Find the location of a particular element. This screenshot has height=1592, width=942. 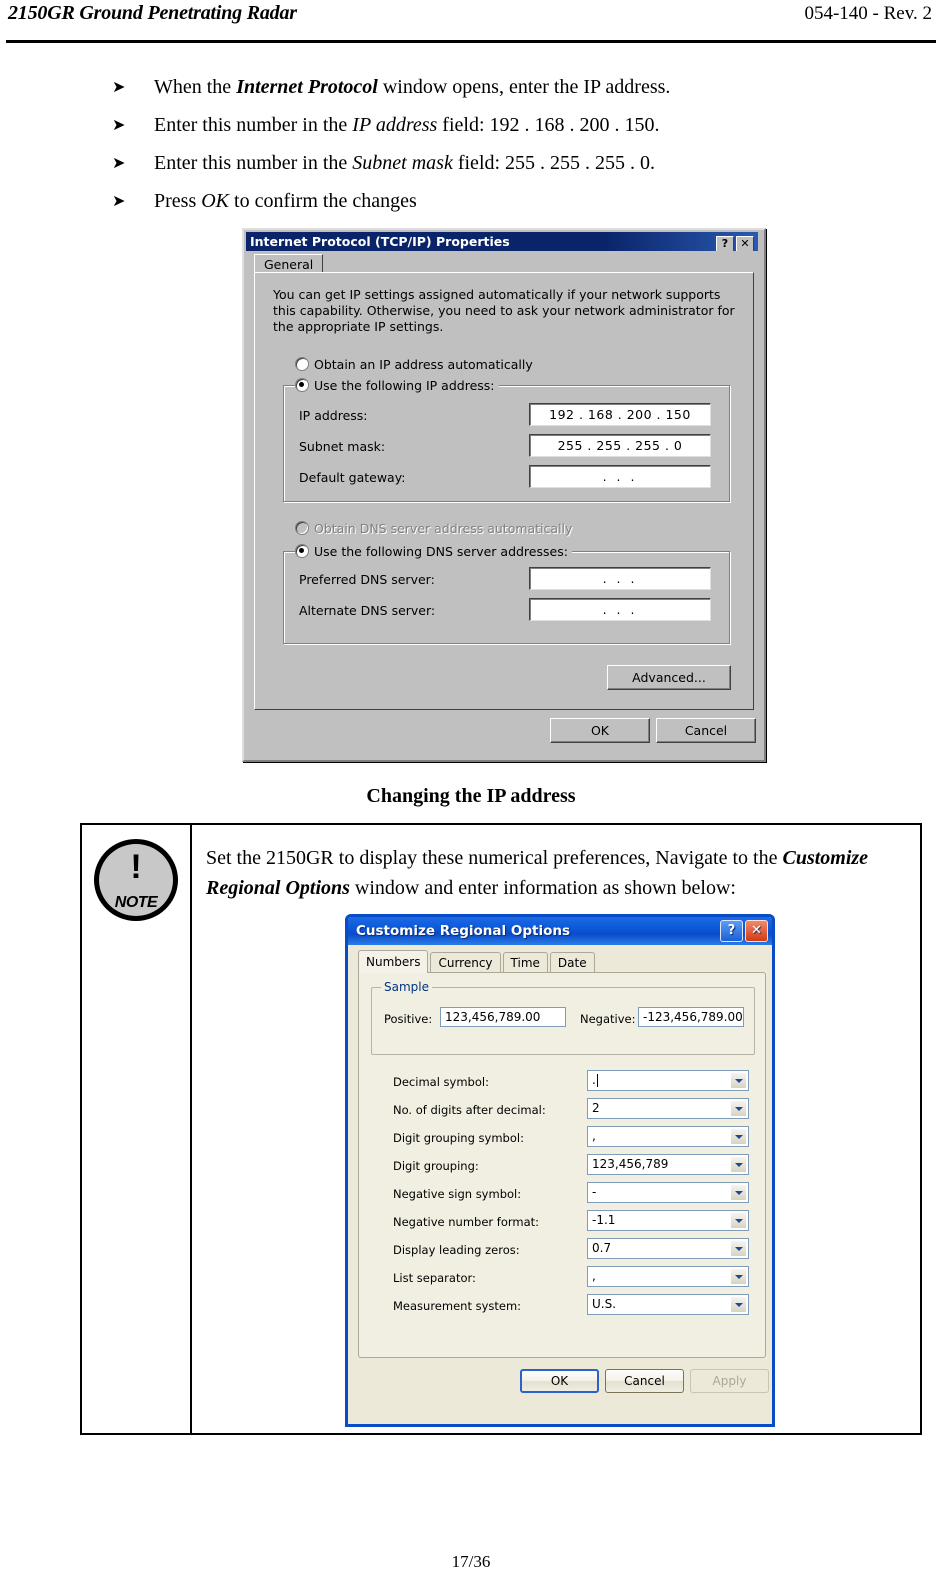

alternate-dns-label: Alternate DNS server: is located at coordinates (367, 610).